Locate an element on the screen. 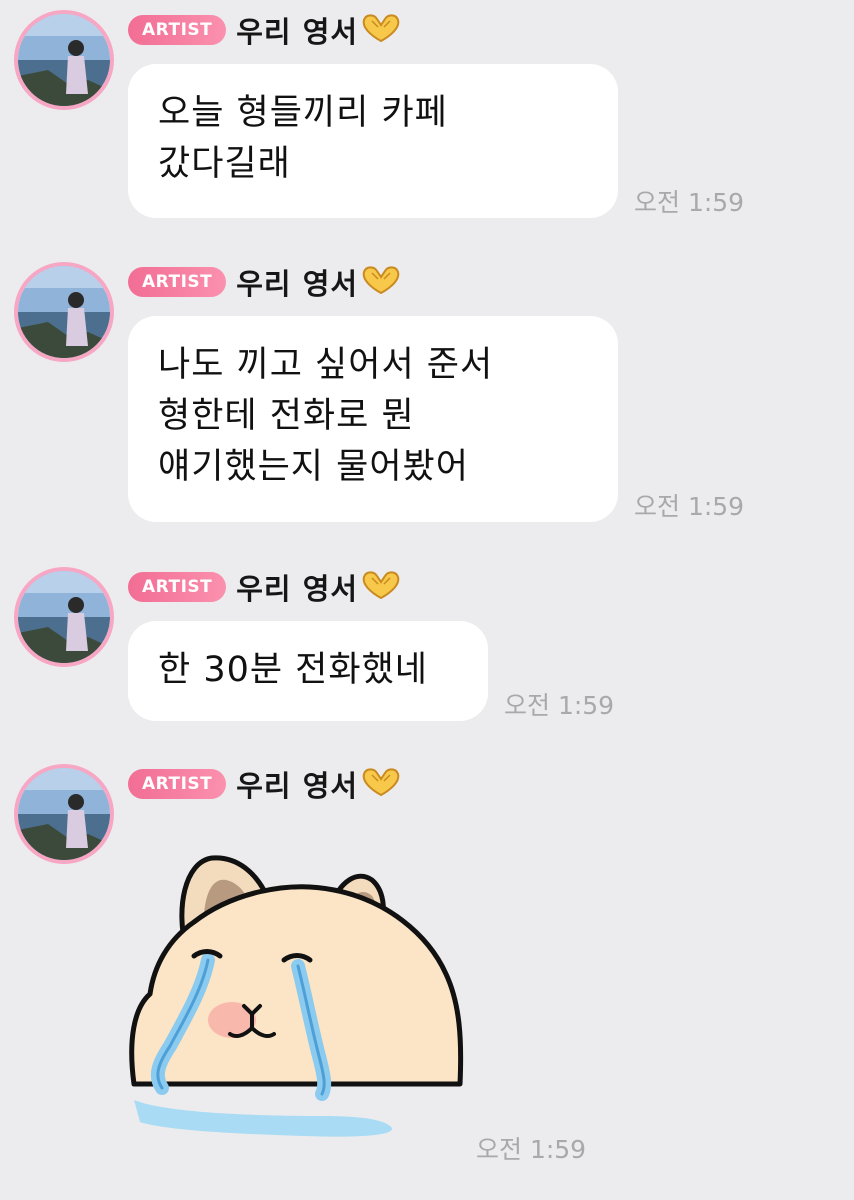  message-text-line: 한 30분 전화했네 is located at coordinates (293, 670).